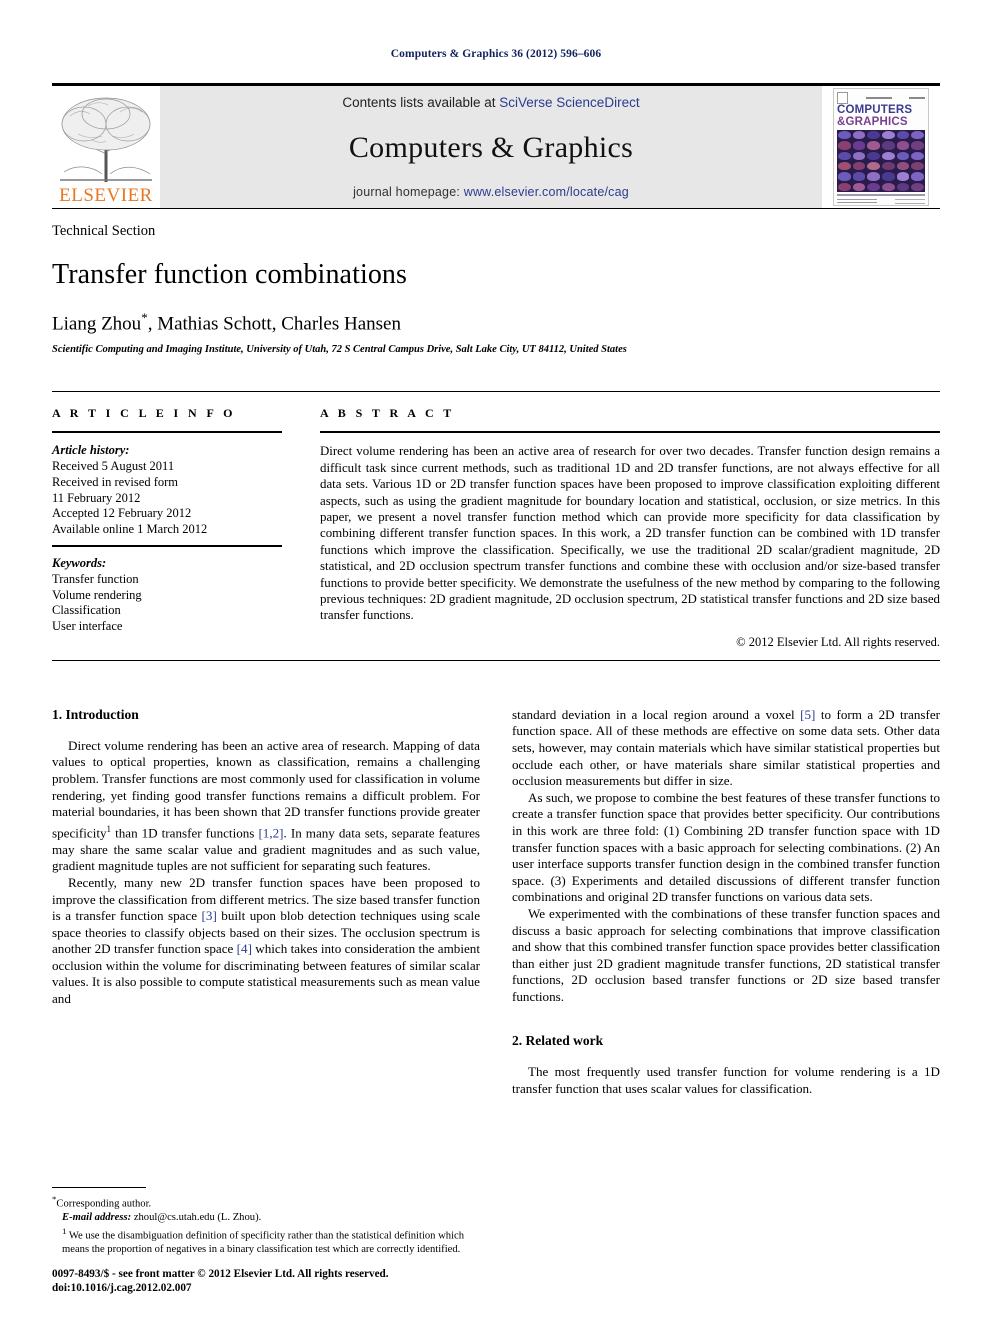 The height and width of the screenshot is (1323, 992). Describe the element at coordinates (496, 54) in the screenshot. I see `running-head: Computers & Graphics 36 (2012) 596–606` at that location.